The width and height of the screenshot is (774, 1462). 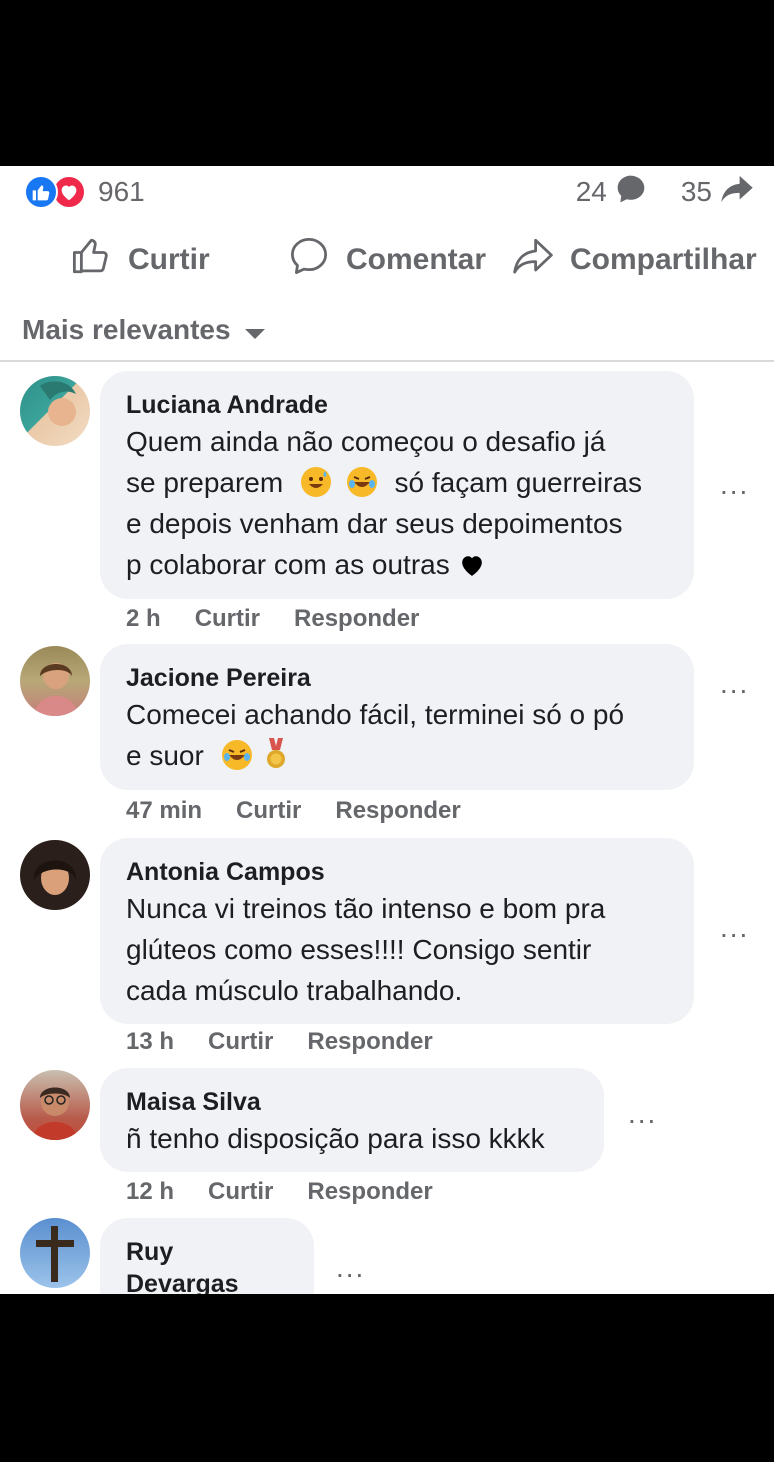 What do you see at coordinates (397, 872) in the screenshot?
I see `comment-author: Antonia Campos` at bounding box center [397, 872].